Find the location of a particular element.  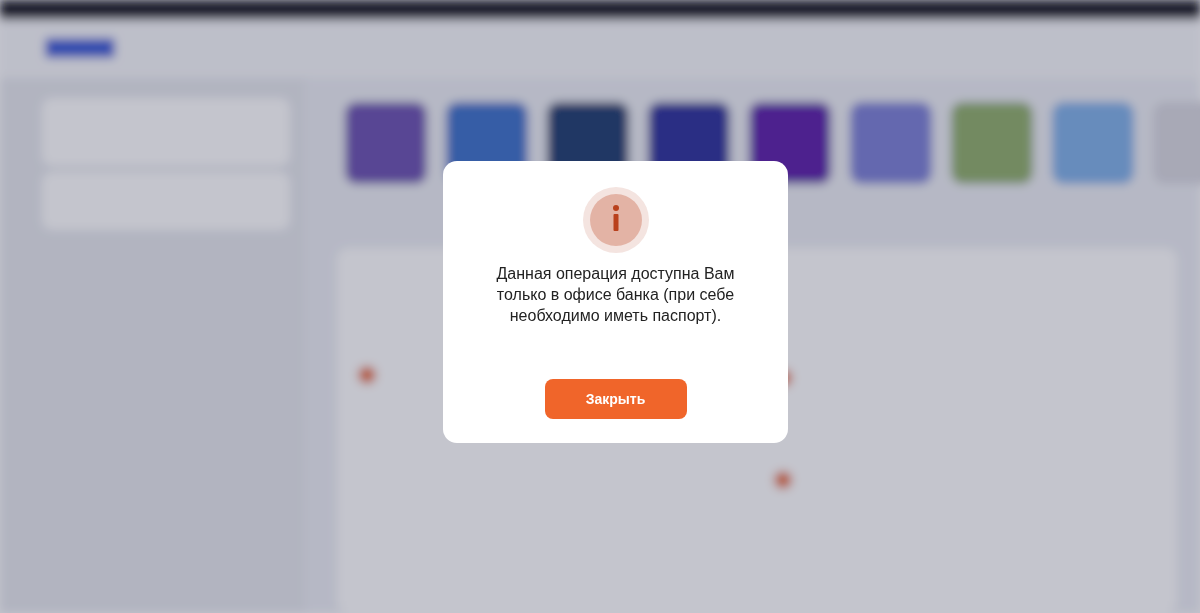

dialog-message: Данная операция доступна Вам только в офисе банка (при себе необходимо иметь паспорт). is located at coordinates (615, 295).